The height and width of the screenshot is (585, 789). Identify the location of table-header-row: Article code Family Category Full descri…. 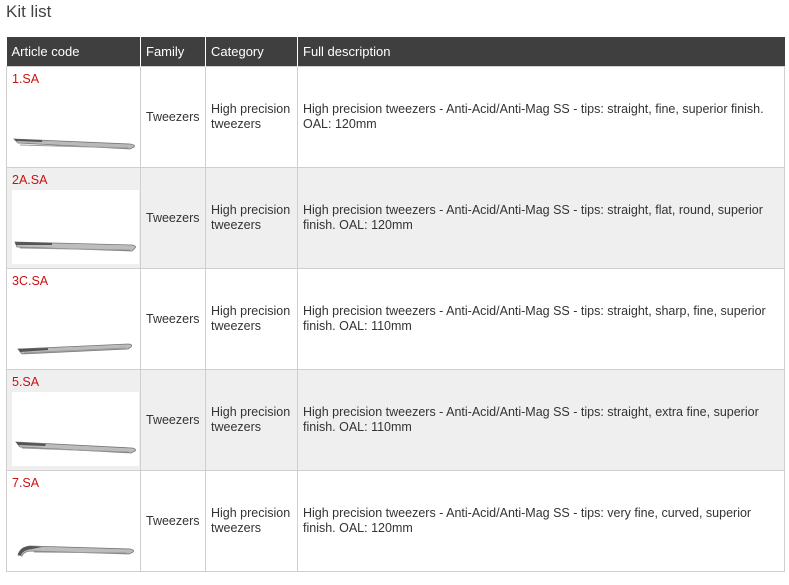
(395, 52).